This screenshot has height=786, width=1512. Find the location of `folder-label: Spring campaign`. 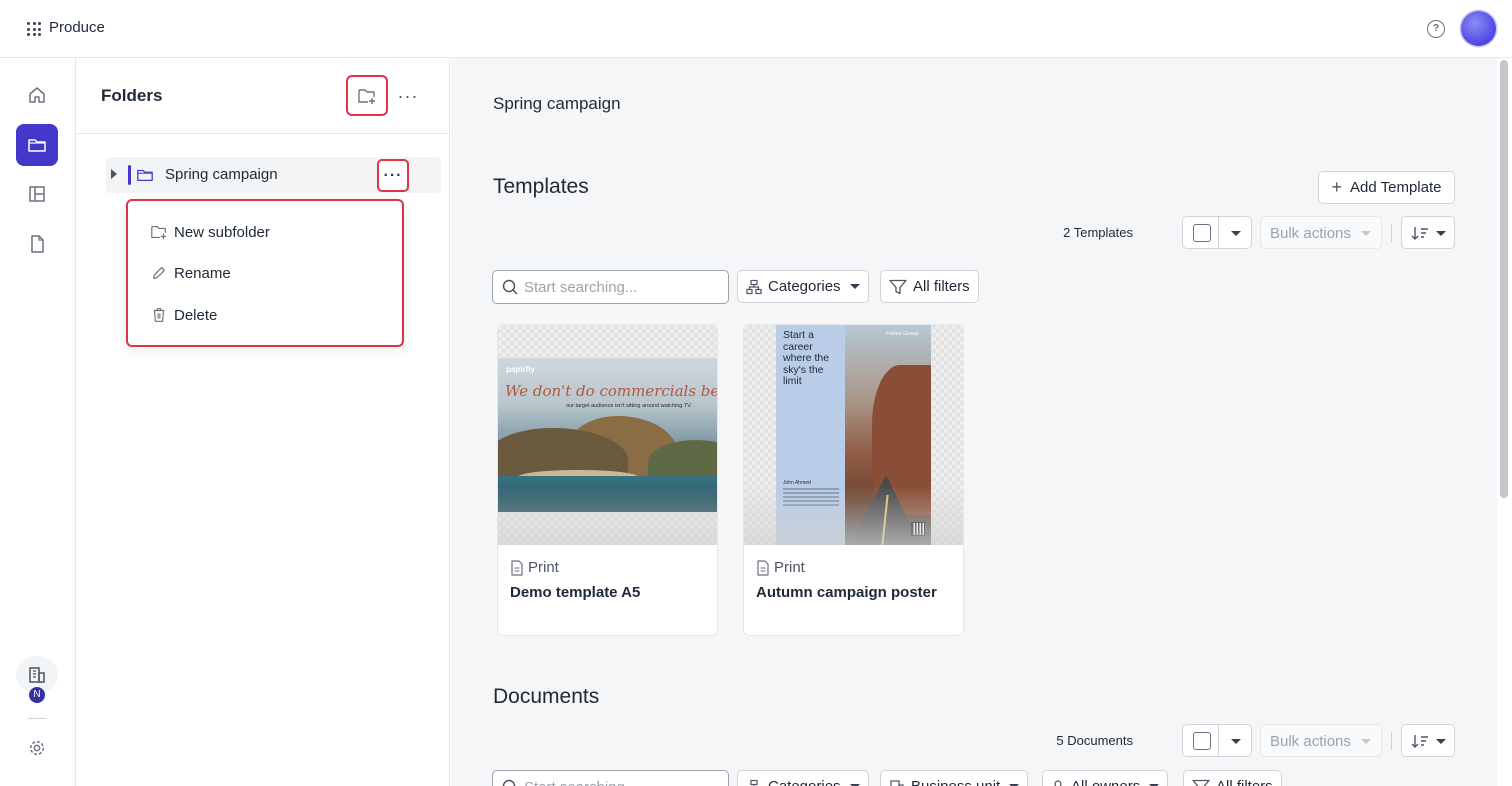

folder-label: Spring campaign is located at coordinates (221, 174).